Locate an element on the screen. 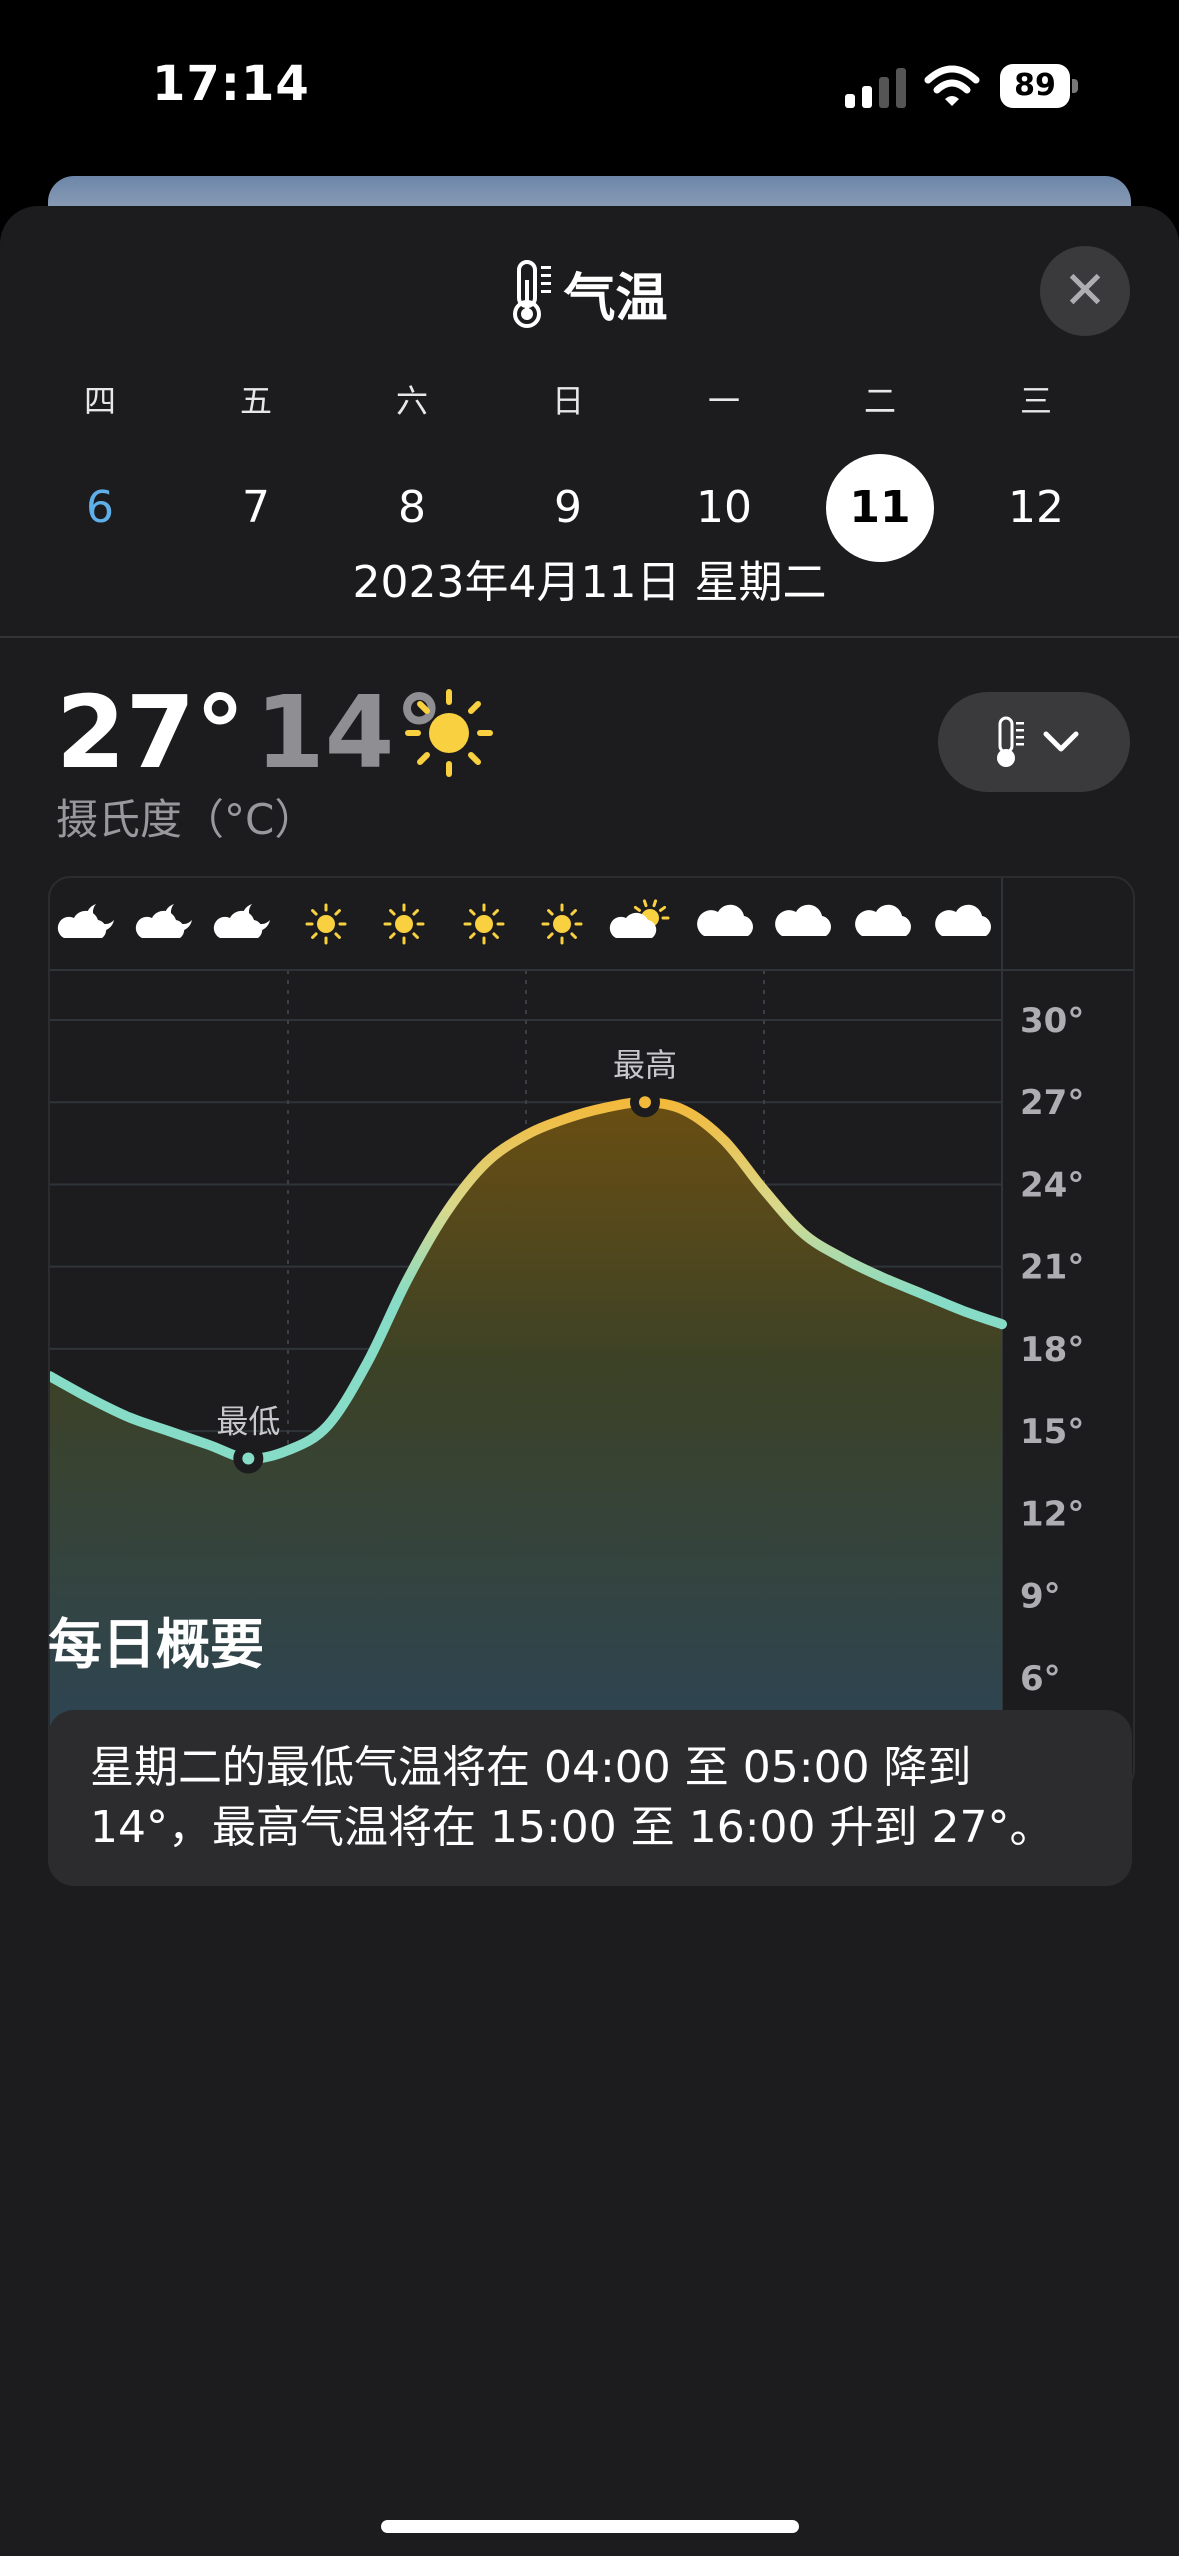  y-tick-label: 15° is located at coordinates (1052, 1432).